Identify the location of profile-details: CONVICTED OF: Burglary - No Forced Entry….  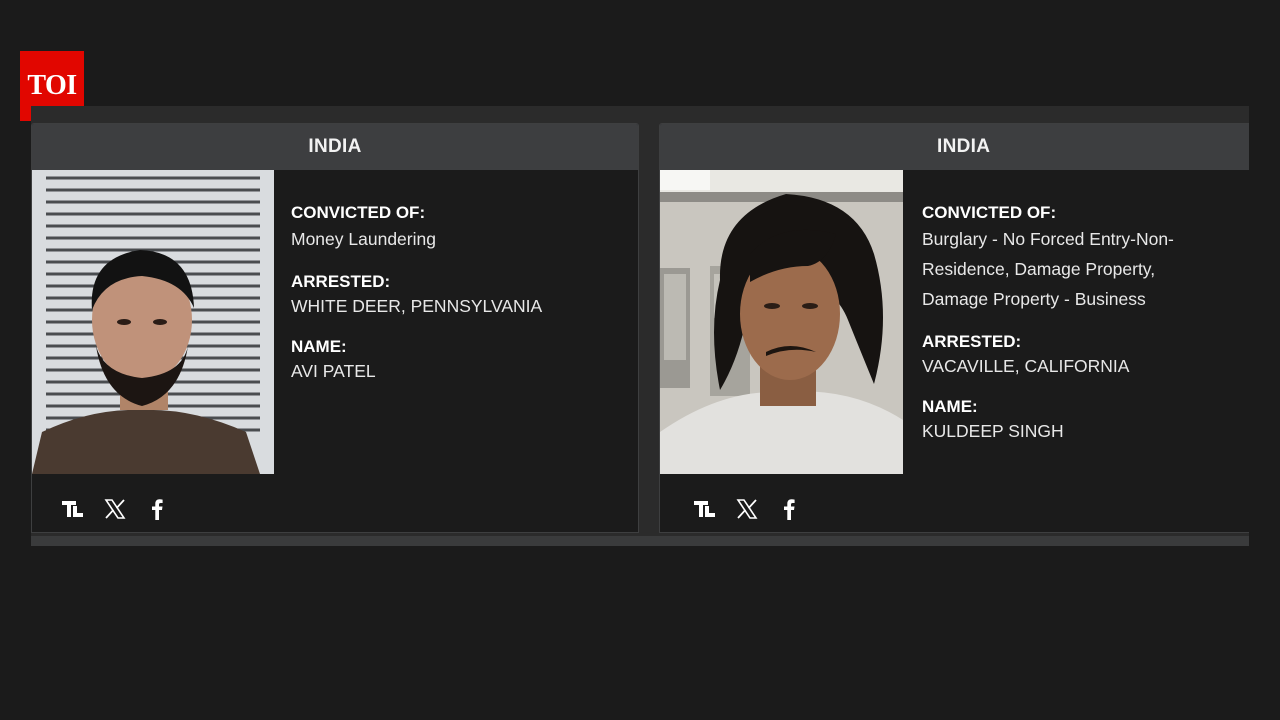
(1085, 331).